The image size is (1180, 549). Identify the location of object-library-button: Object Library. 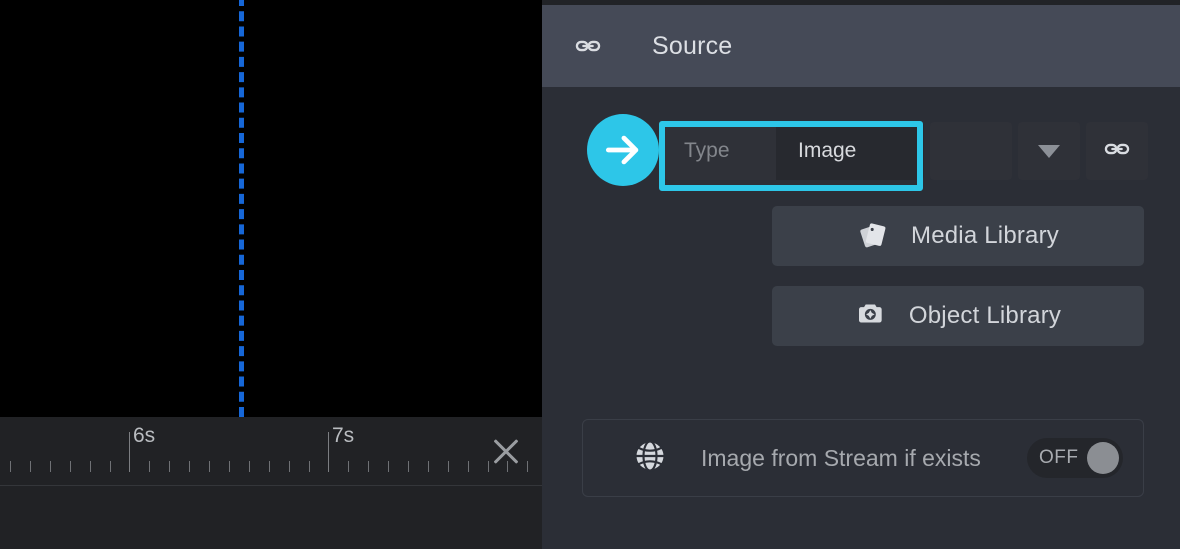
(958, 316).